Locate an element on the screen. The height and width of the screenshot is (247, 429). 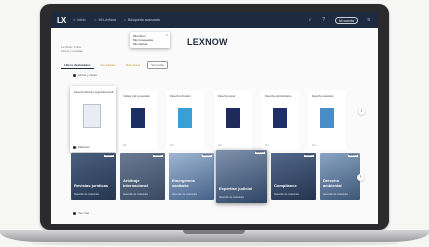
breadcrumb: LexNow / Inicio Libros y revistas is located at coordinates (72, 49).